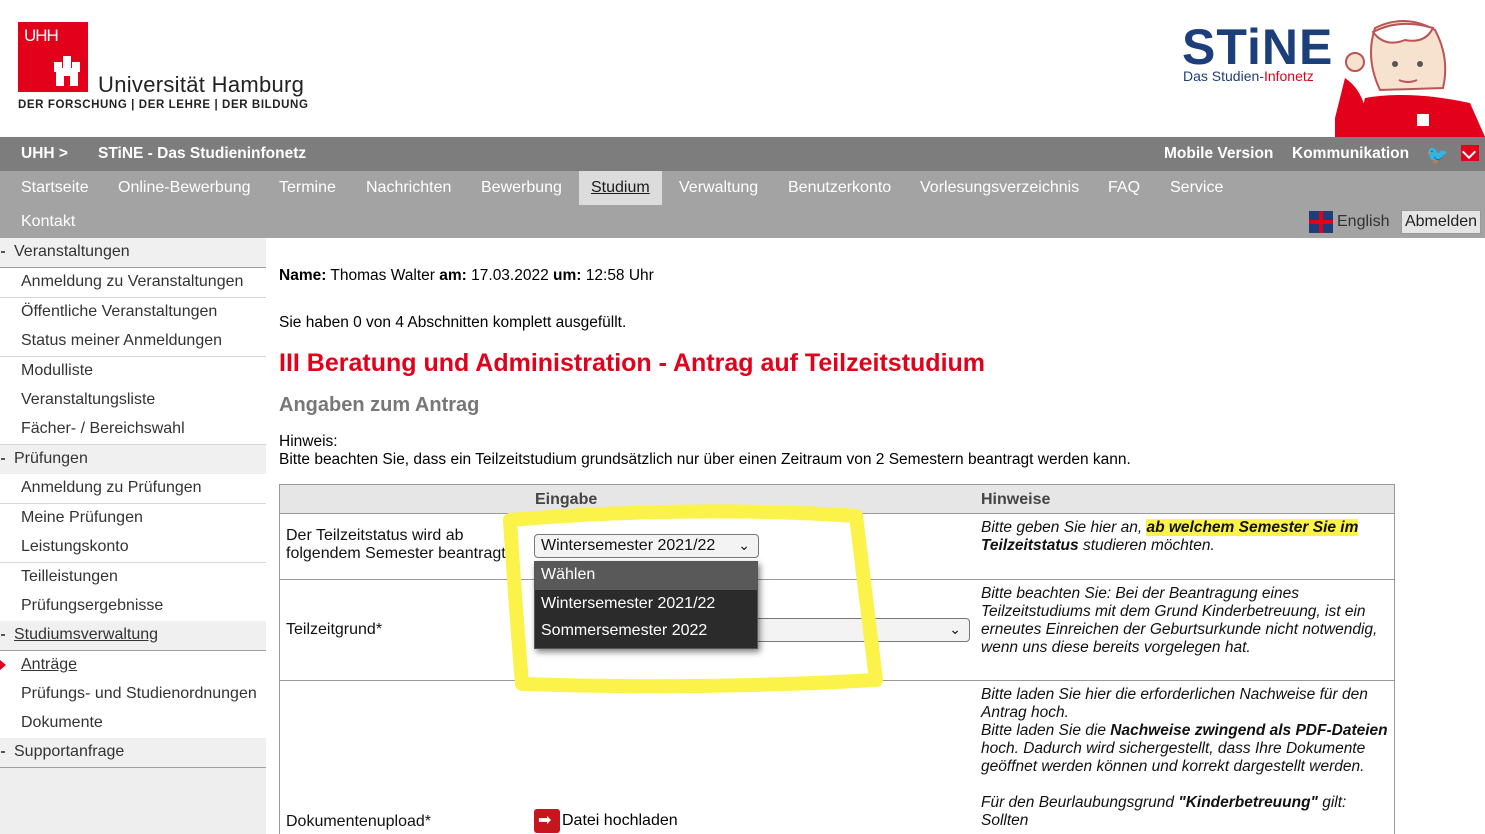  What do you see at coordinates (3, 665) in the screenshot?
I see `active-arrow-icon` at bounding box center [3, 665].